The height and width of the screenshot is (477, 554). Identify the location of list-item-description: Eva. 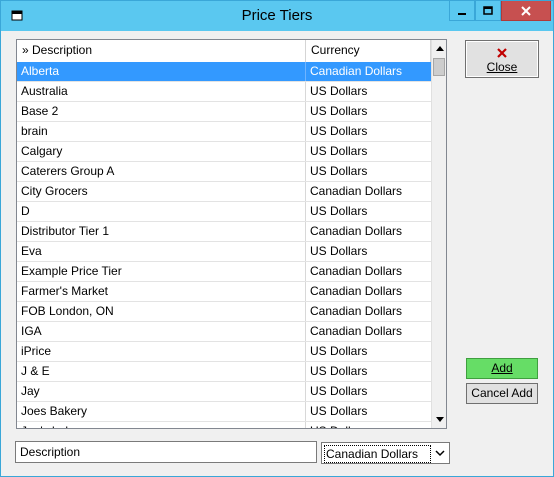
(161, 251).